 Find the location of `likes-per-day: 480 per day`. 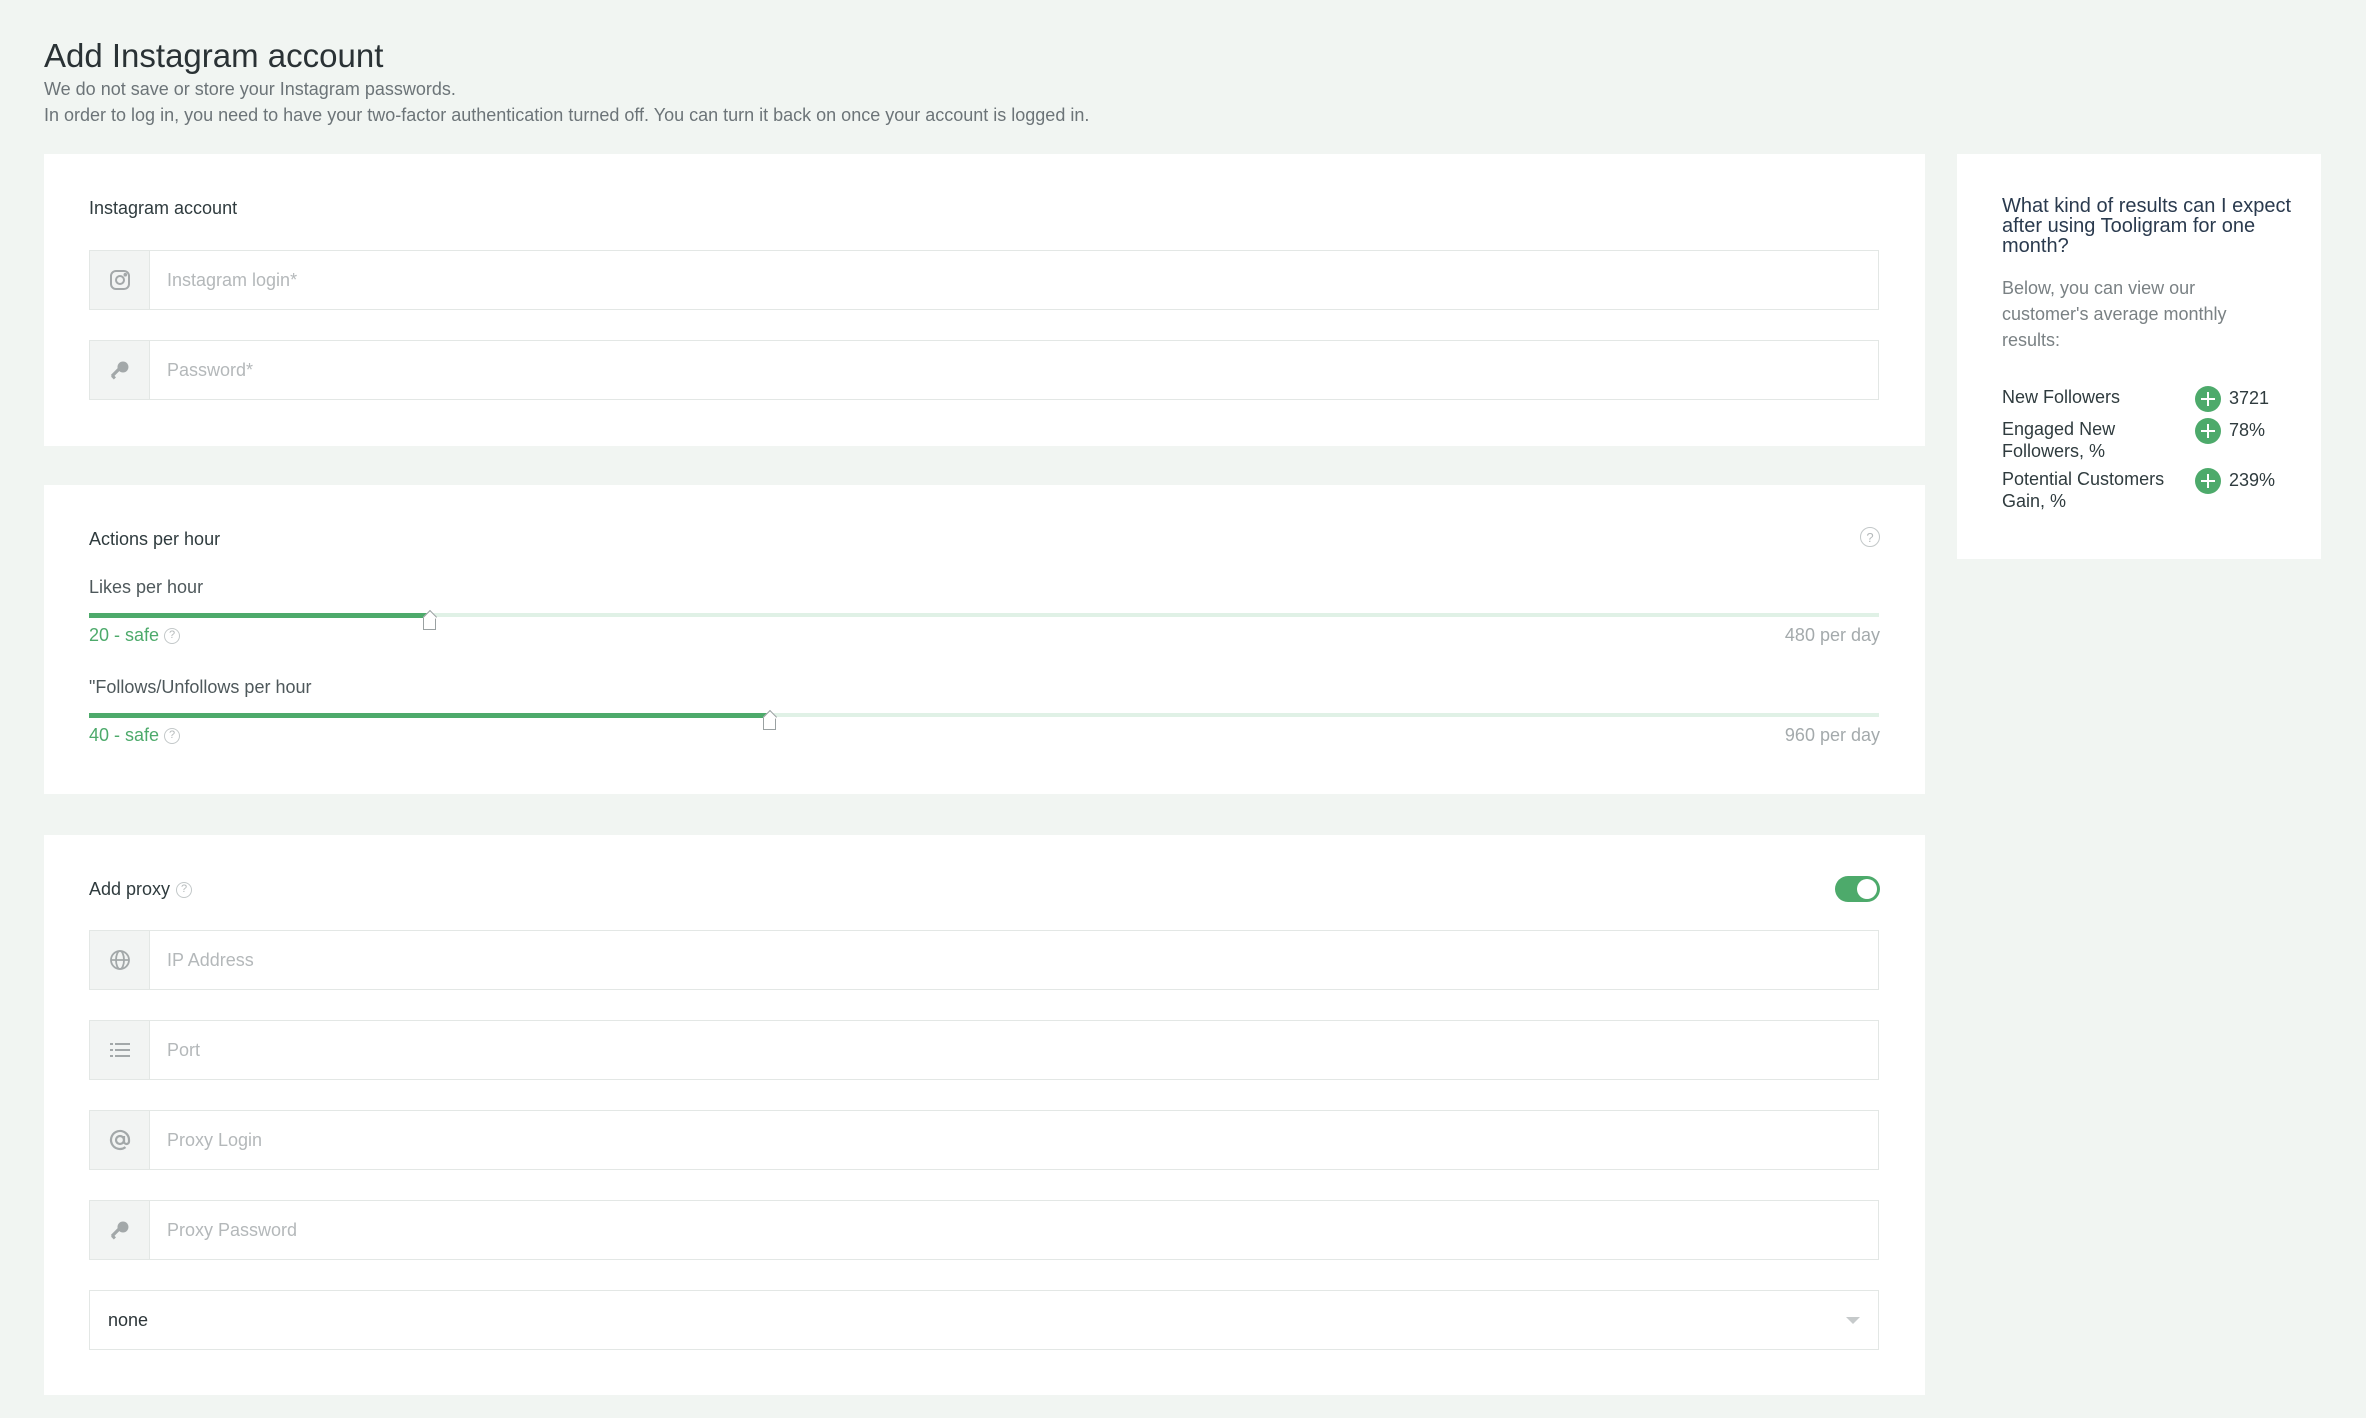

likes-per-day: 480 per day is located at coordinates (1832, 635).